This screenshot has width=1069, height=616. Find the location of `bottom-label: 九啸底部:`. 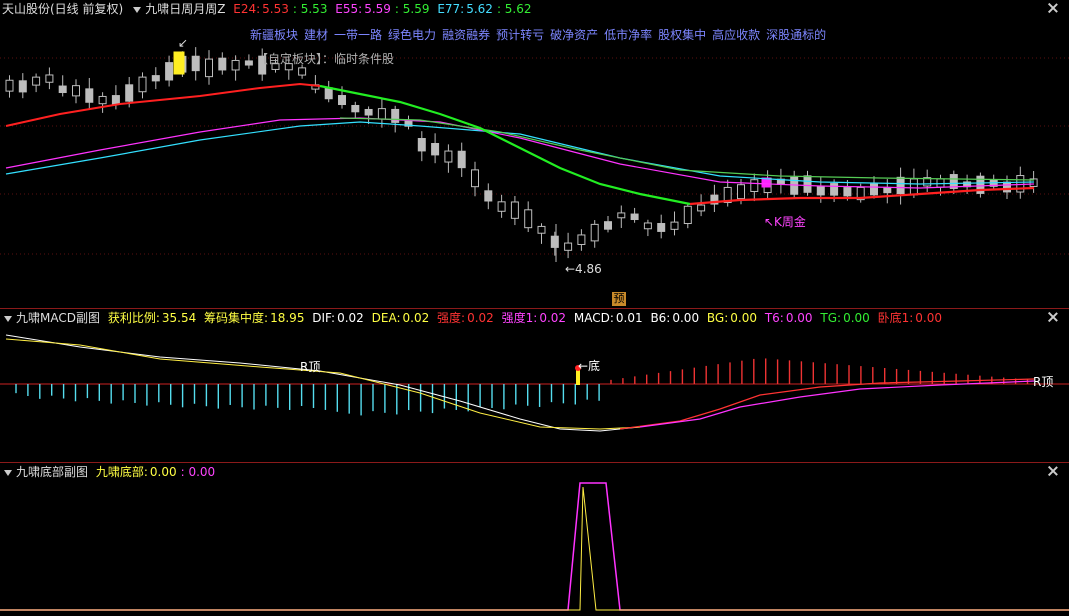

bottom-label: 九啸底部: is located at coordinates (121, 472).